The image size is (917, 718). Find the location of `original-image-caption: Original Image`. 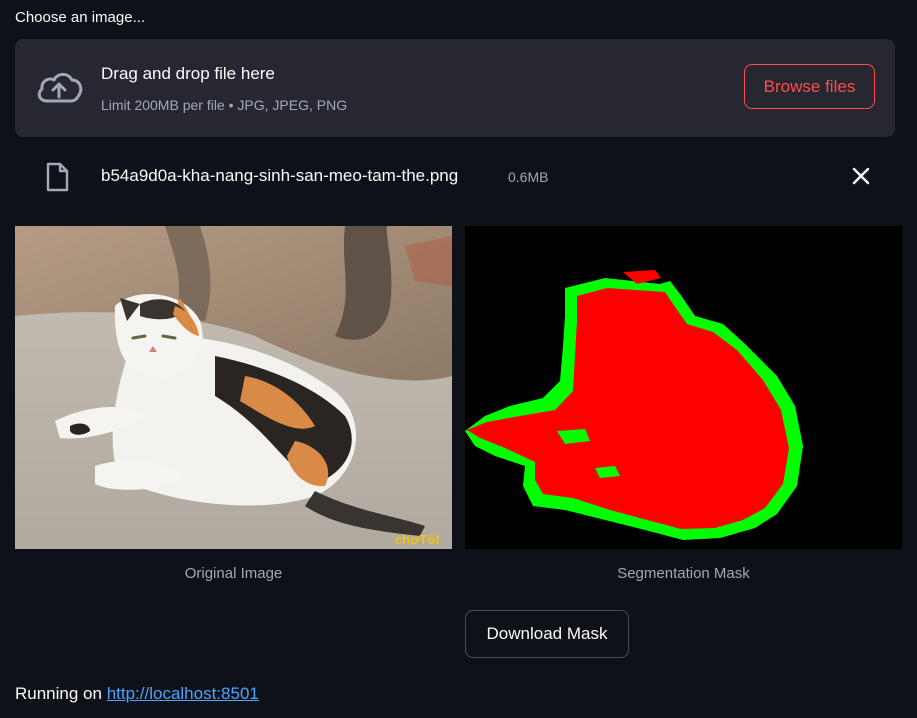

original-image-caption: Original Image is located at coordinates (233, 573).